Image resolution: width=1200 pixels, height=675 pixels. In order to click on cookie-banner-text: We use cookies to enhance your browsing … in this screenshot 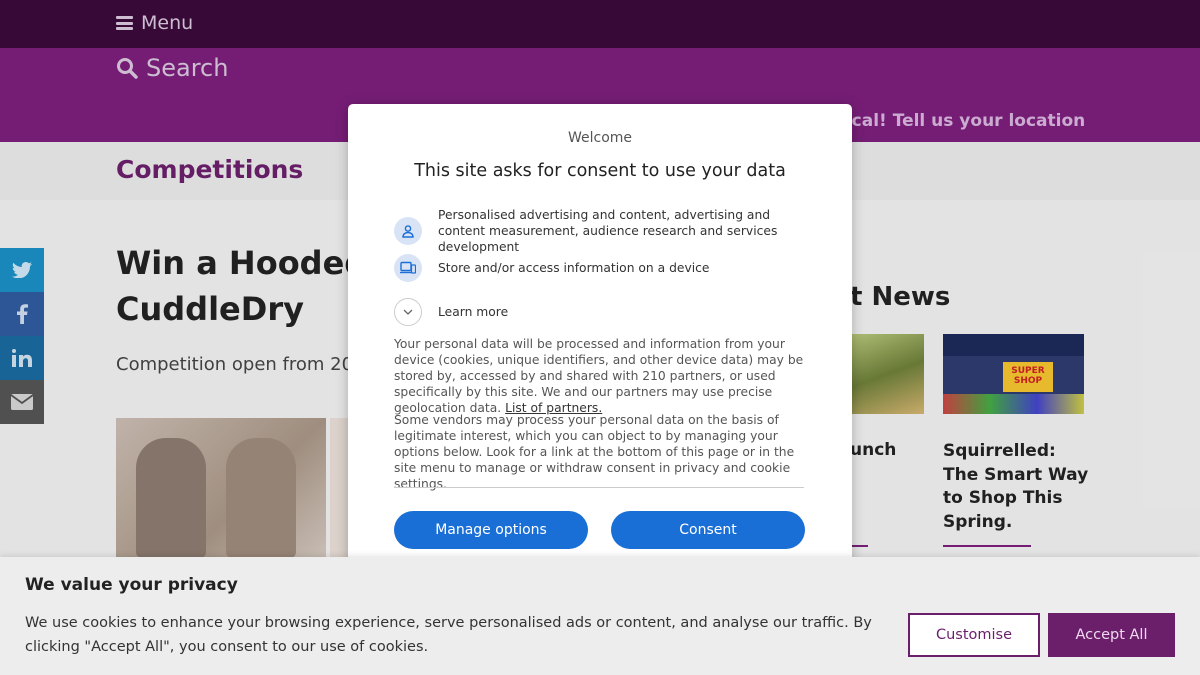, I will do `click(448, 635)`.